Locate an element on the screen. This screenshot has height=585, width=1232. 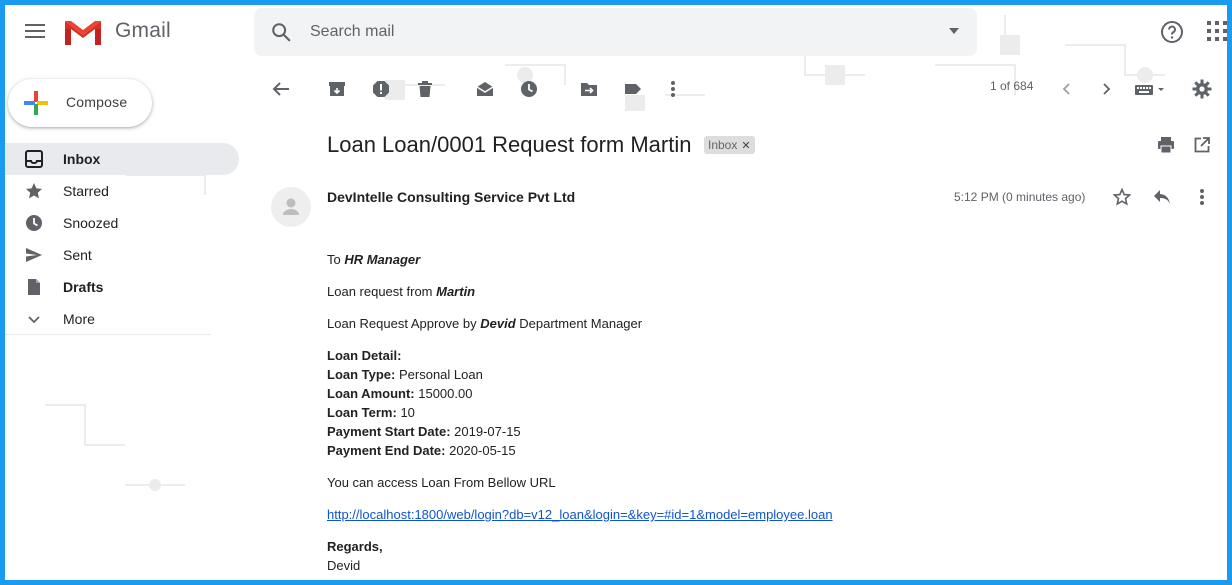
chevron-right-icon is located at coordinates (1107, 89).